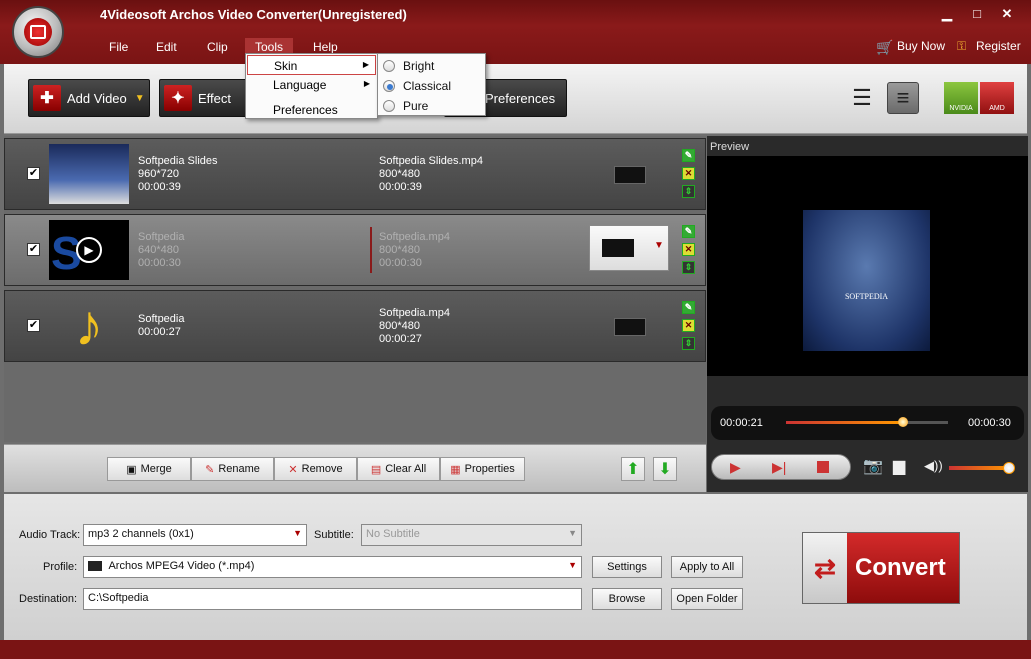  What do you see at coordinates (633, 469) in the screenshot?
I see `move-up-icon: ⬆` at bounding box center [633, 469].